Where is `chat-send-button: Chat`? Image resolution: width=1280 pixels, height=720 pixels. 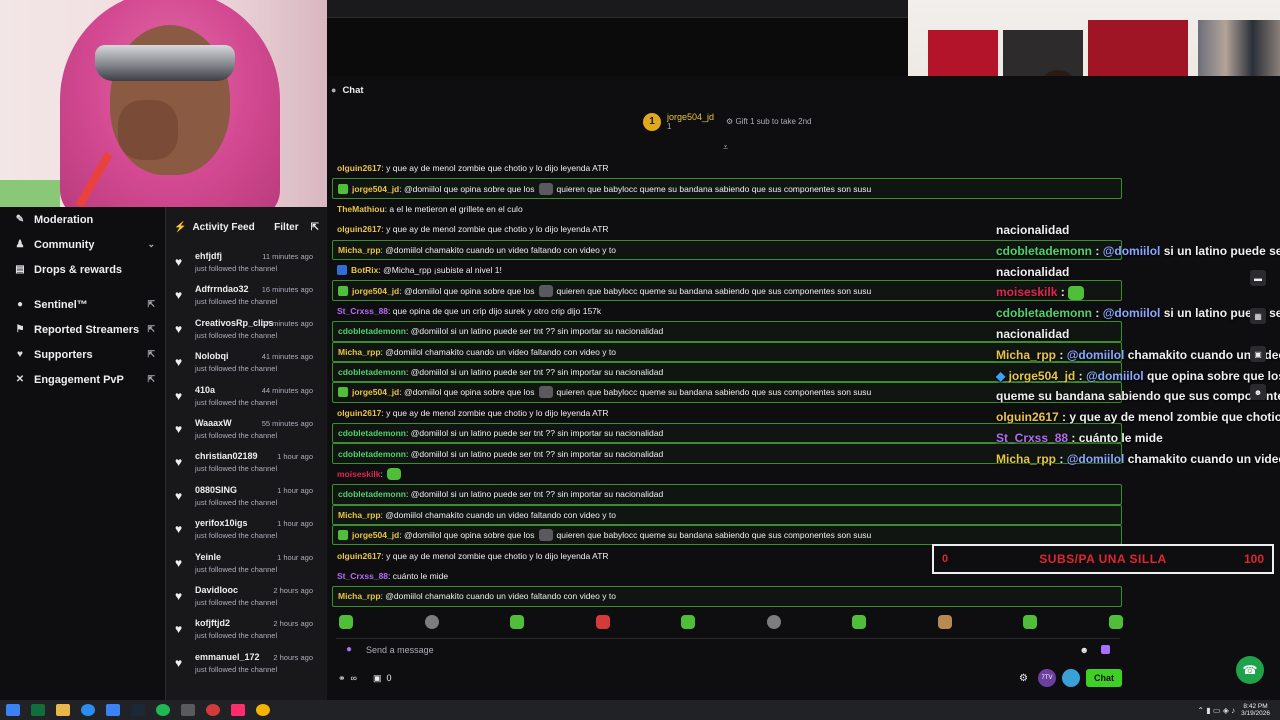
chat-send-button: Chat is located at coordinates (1104, 678).